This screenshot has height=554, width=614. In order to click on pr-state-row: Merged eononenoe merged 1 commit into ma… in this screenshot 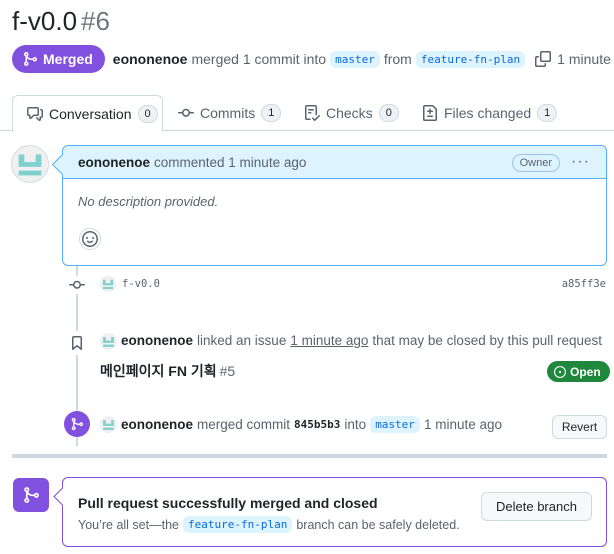, I will do `click(313, 59)`.